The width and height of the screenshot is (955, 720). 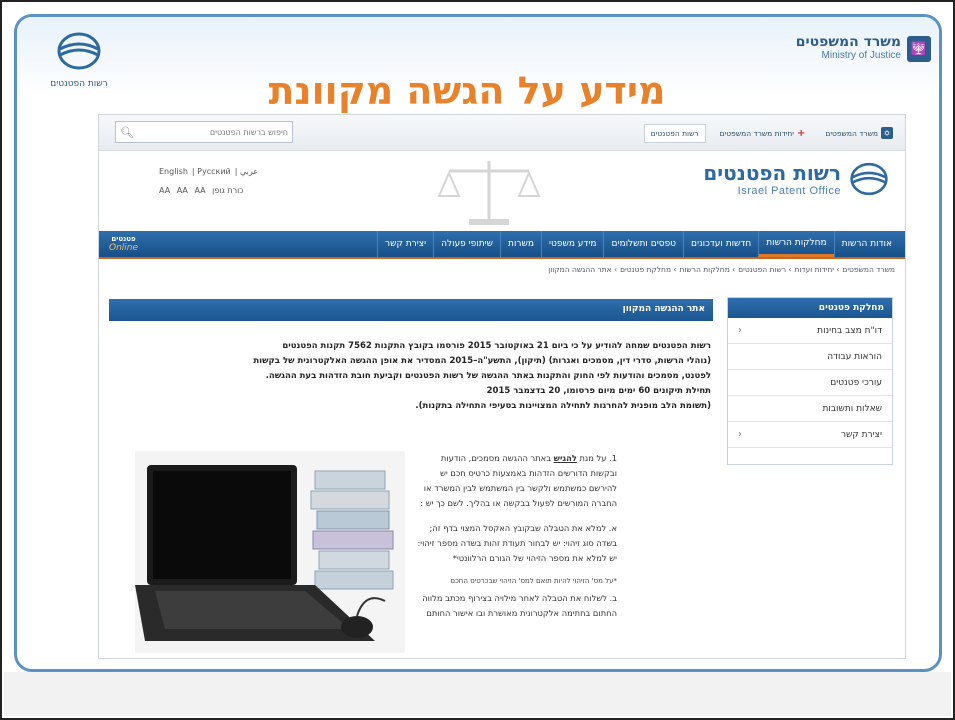 What do you see at coordinates (810, 409) in the screenshot?
I see `sidebar-item-faq: שאלות ותשובות` at bounding box center [810, 409].